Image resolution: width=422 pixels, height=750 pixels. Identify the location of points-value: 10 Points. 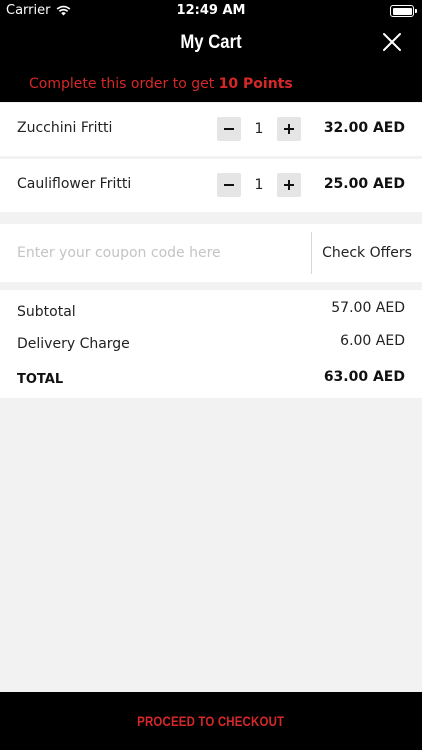
(255, 84).